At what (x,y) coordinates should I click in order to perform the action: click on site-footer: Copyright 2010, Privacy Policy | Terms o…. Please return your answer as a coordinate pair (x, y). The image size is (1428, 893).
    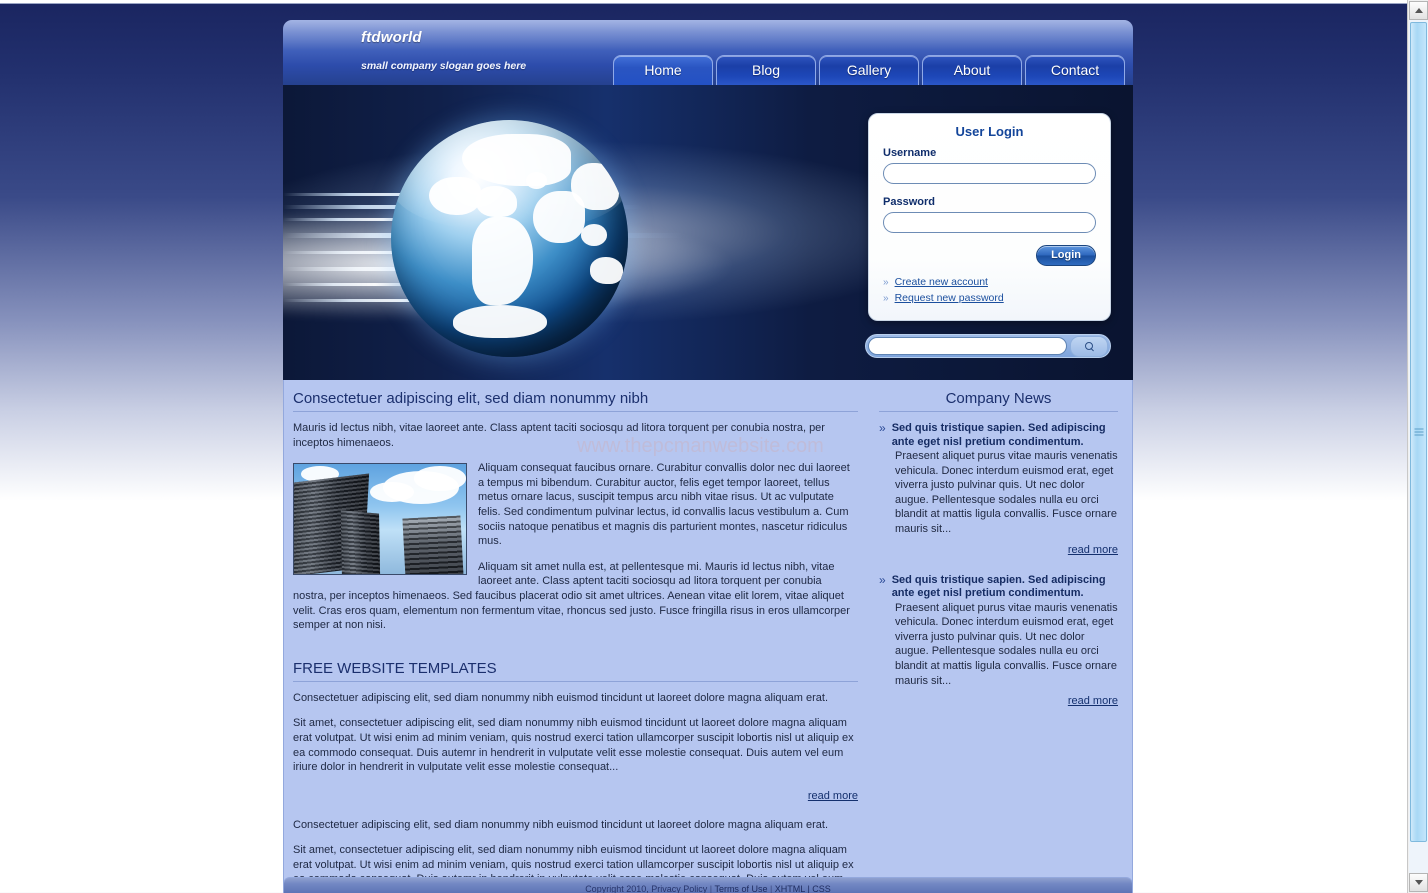
    Looking at the image, I should click on (708, 885).